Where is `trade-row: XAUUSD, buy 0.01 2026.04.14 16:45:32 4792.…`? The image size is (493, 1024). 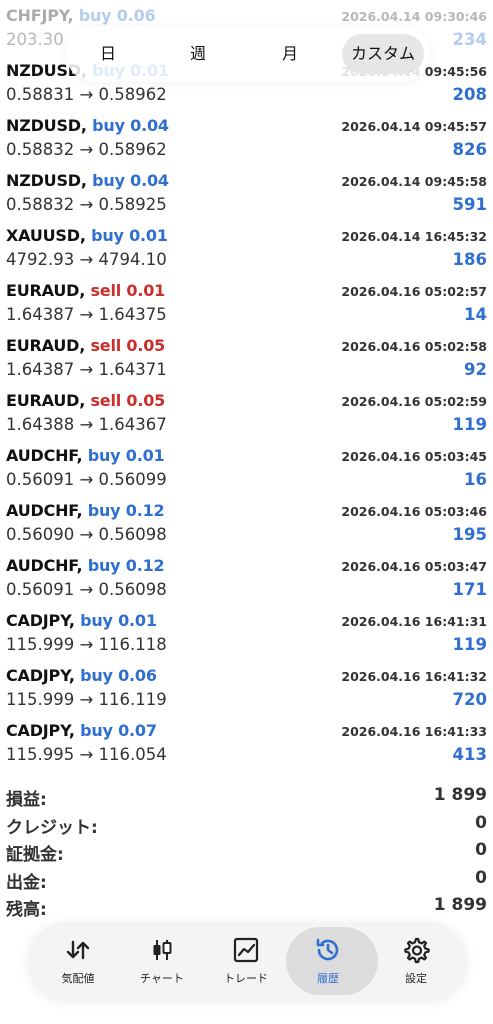
trade-row: XAUUSD, buy 0.01 2026.04.14 16:45:32 4792.… is located at coordinates (246, 247).